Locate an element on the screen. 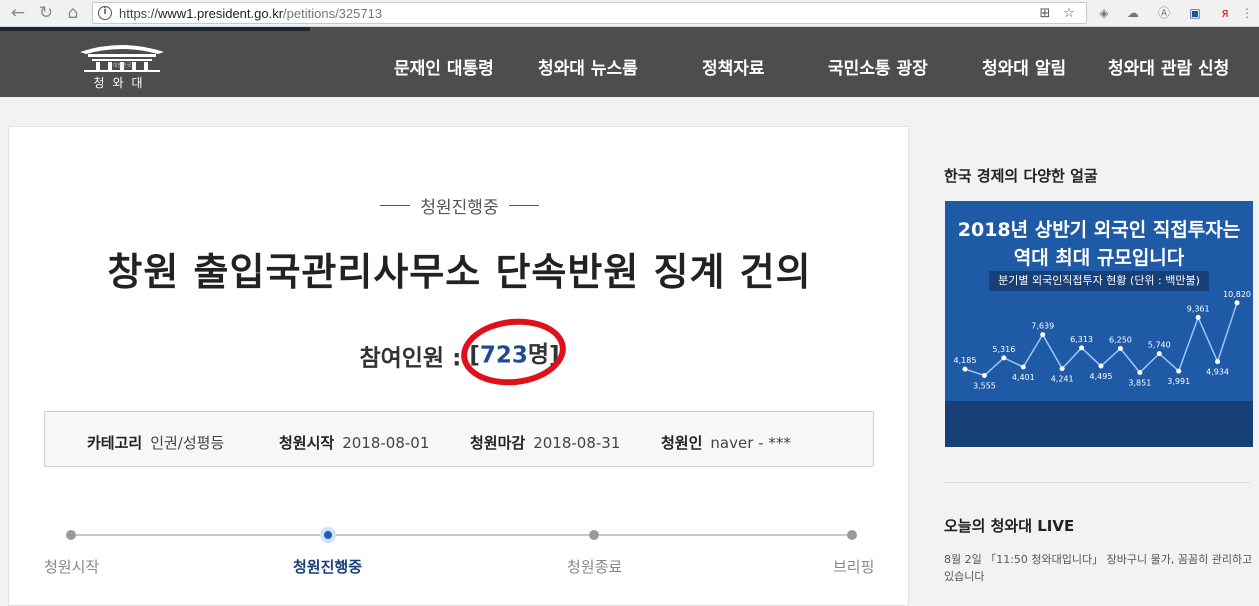 The width and height of the screenshot is (1259, 606). info-icon: i is located at coordinates (105, 13).